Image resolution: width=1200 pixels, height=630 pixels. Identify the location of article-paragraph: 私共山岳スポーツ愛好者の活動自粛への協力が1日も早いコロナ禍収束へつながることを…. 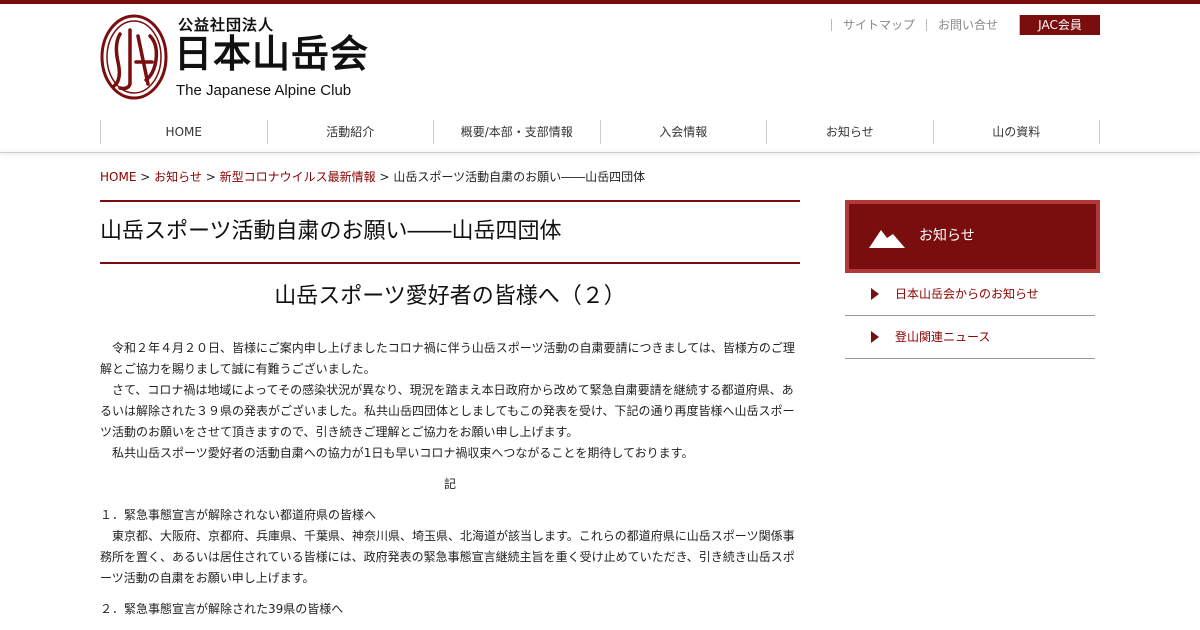
(397, 453).